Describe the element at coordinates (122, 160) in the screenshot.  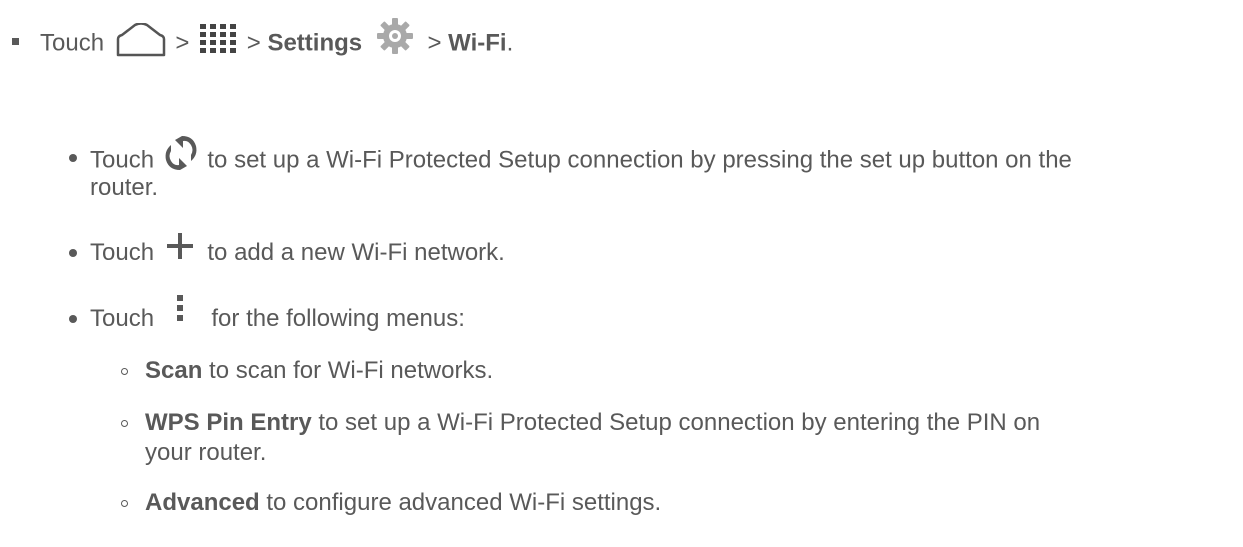
I see `bullet-1-touch: Touch` at that location.